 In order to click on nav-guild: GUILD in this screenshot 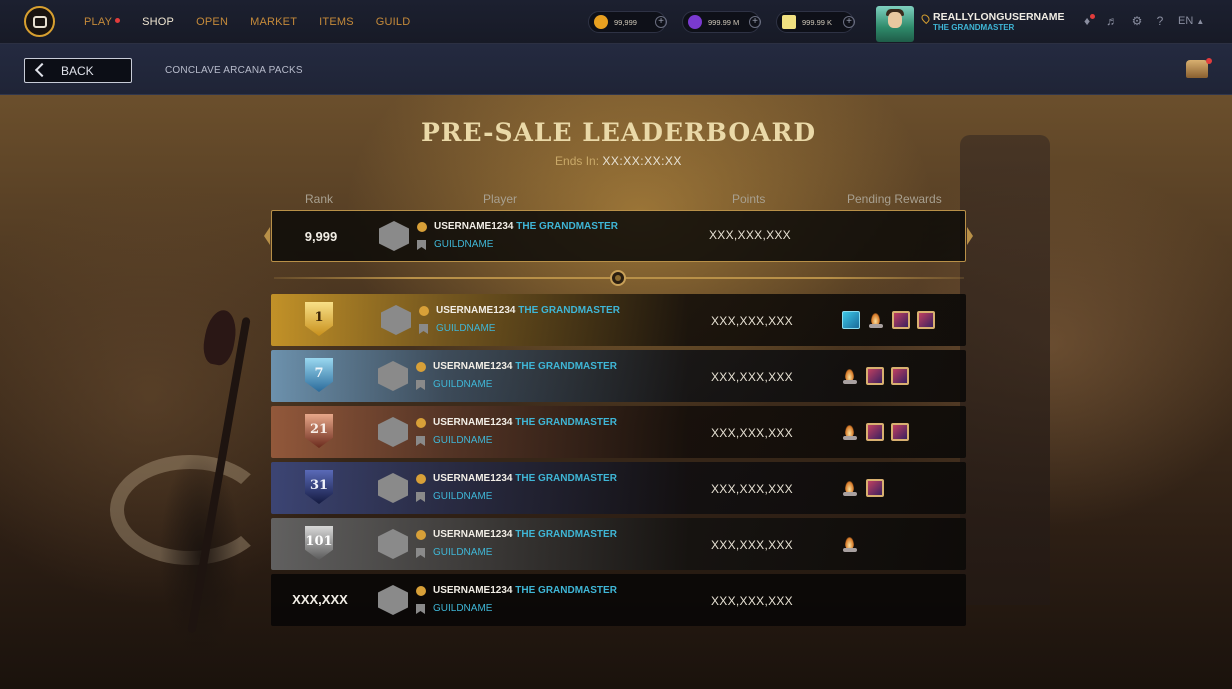, I will do `click(393, 22)`.